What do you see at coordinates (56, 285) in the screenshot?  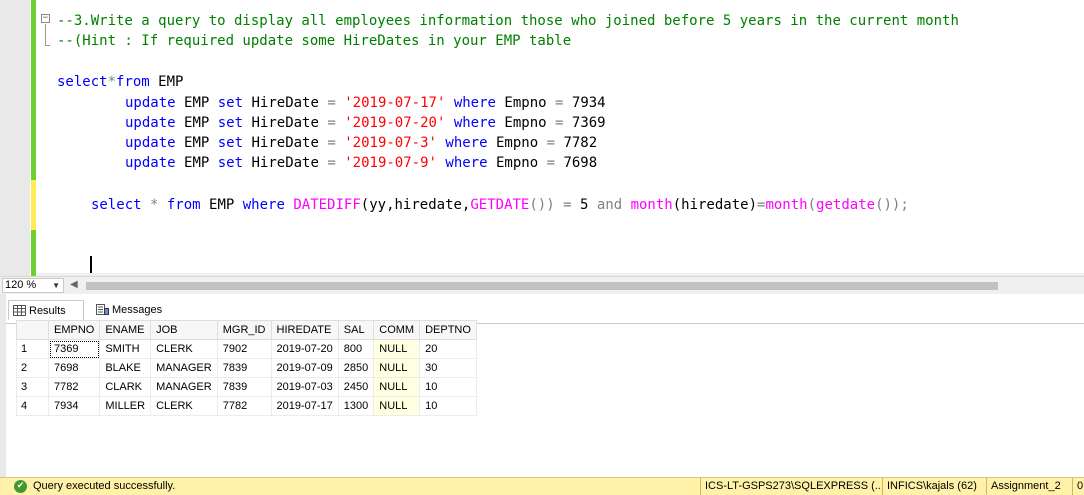 I see `chevron-down-icon: ▼` at bounding box center [56, 285].